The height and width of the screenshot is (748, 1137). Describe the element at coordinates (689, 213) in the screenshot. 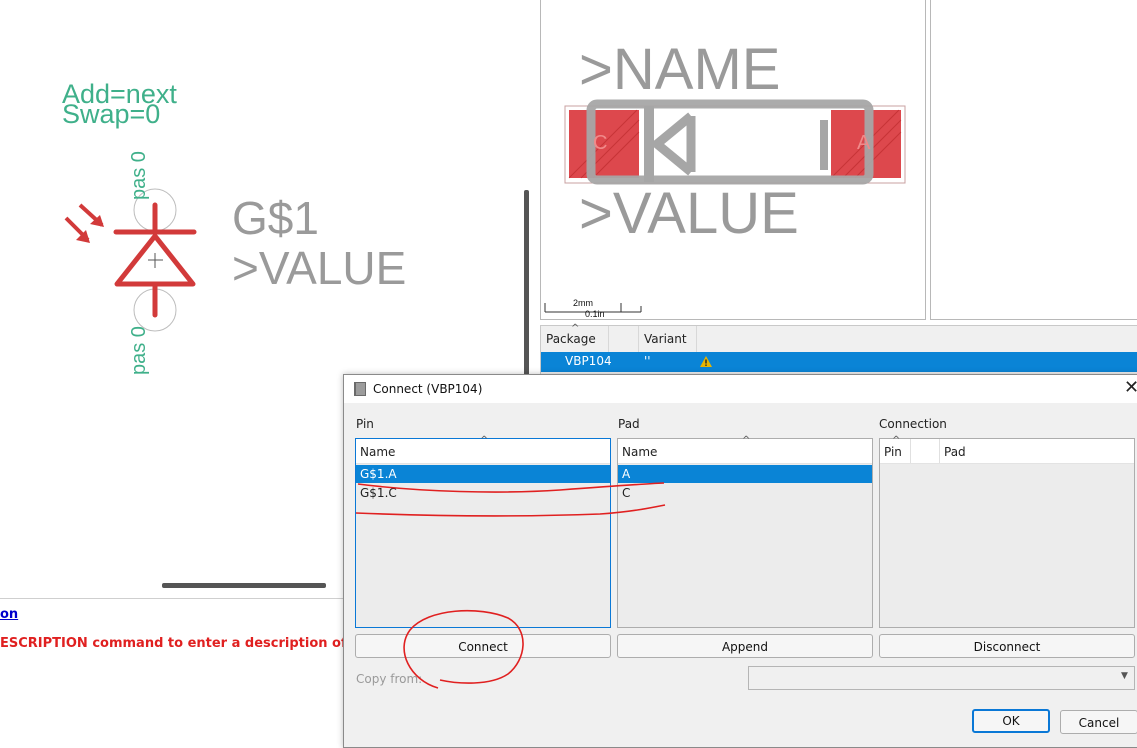

I see `package-value-placeholder: >VALUE` at that location.